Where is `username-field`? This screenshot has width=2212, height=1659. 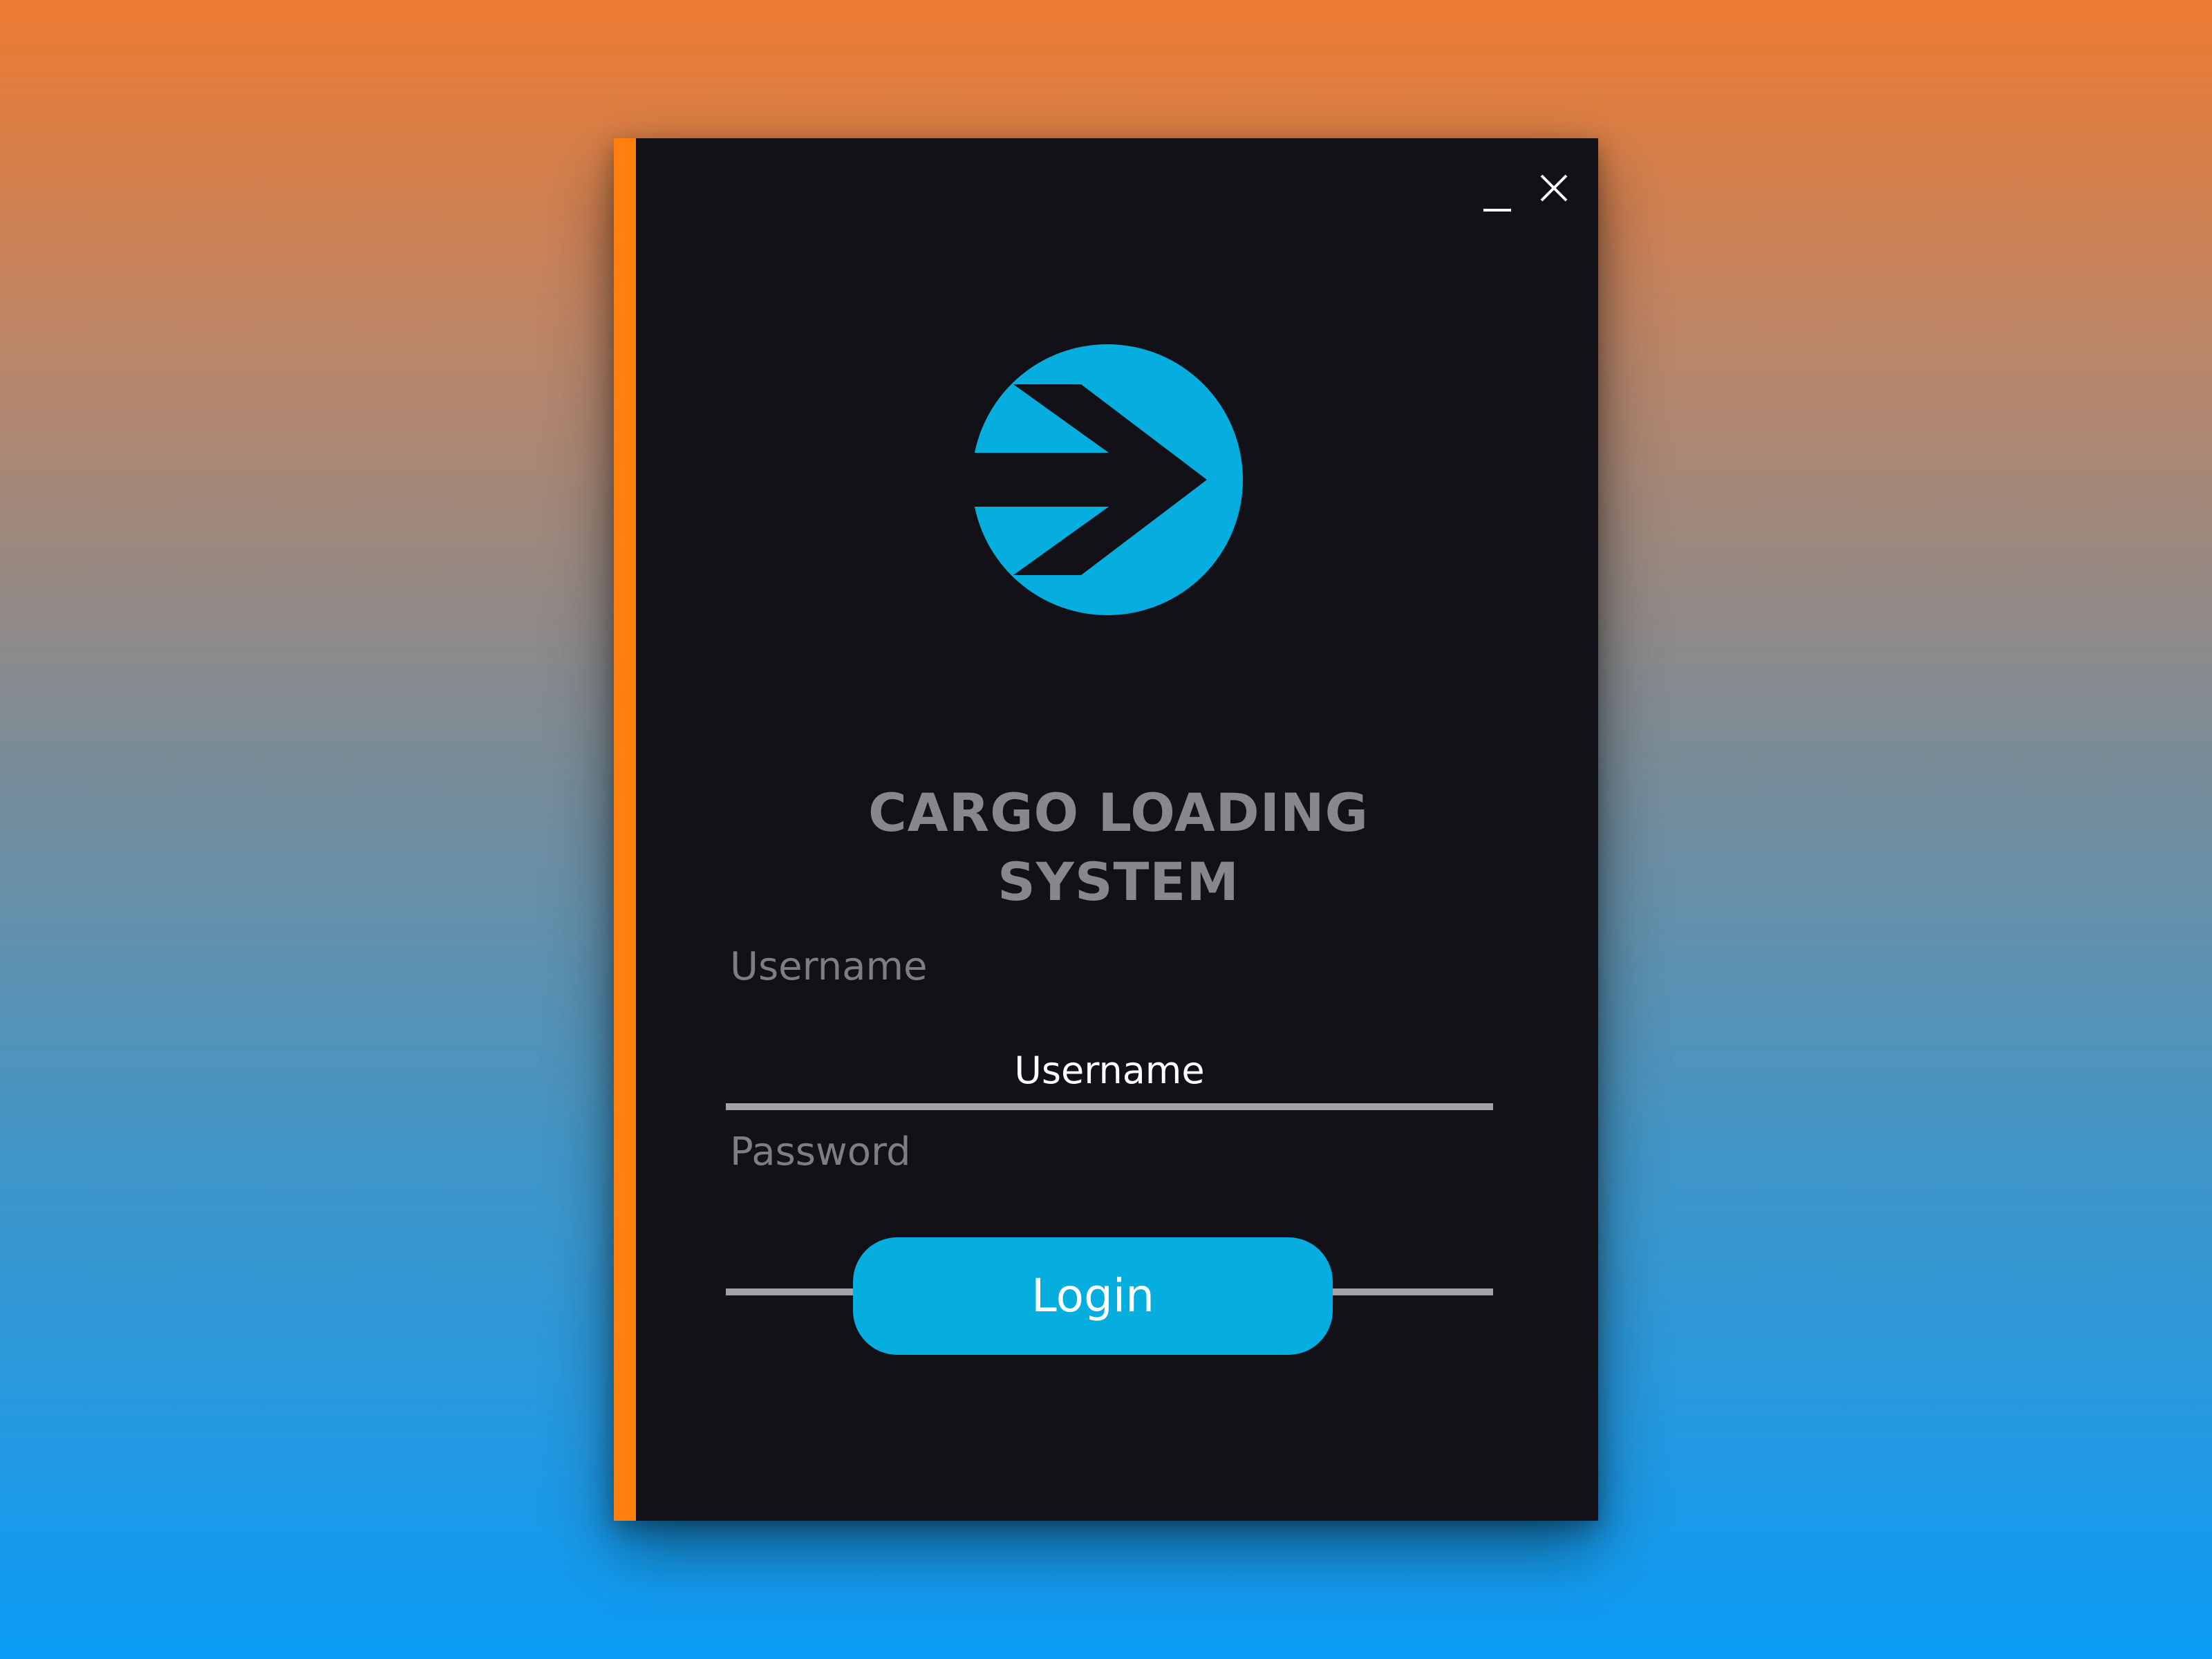 username-field is located at coordinates (1110, 1073).